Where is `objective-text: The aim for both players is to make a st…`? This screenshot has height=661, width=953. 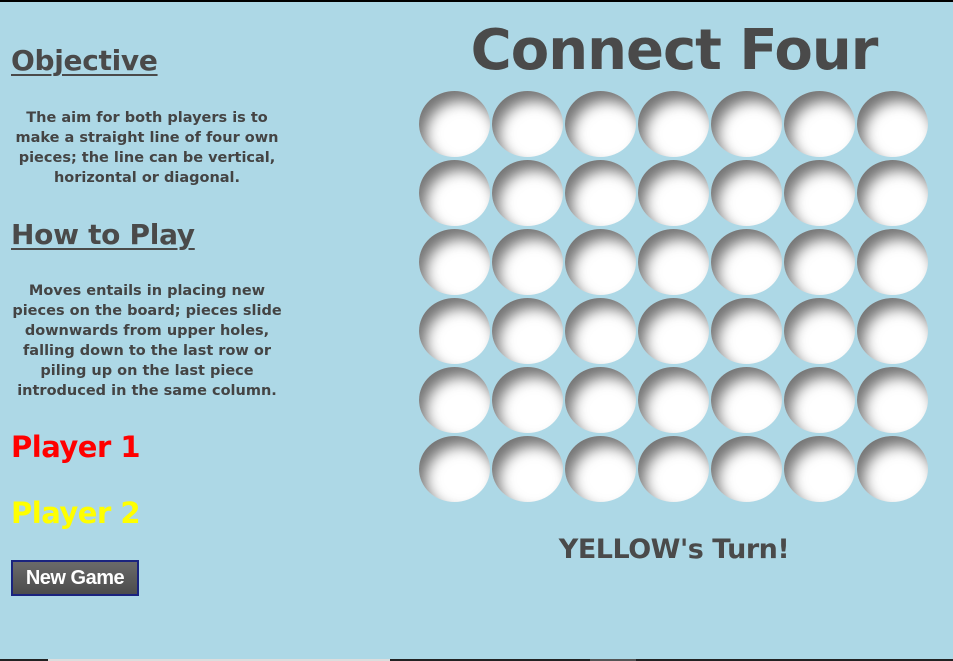
objective-text: The aim for both players is to make a st… is located at coordinates (147, 148).